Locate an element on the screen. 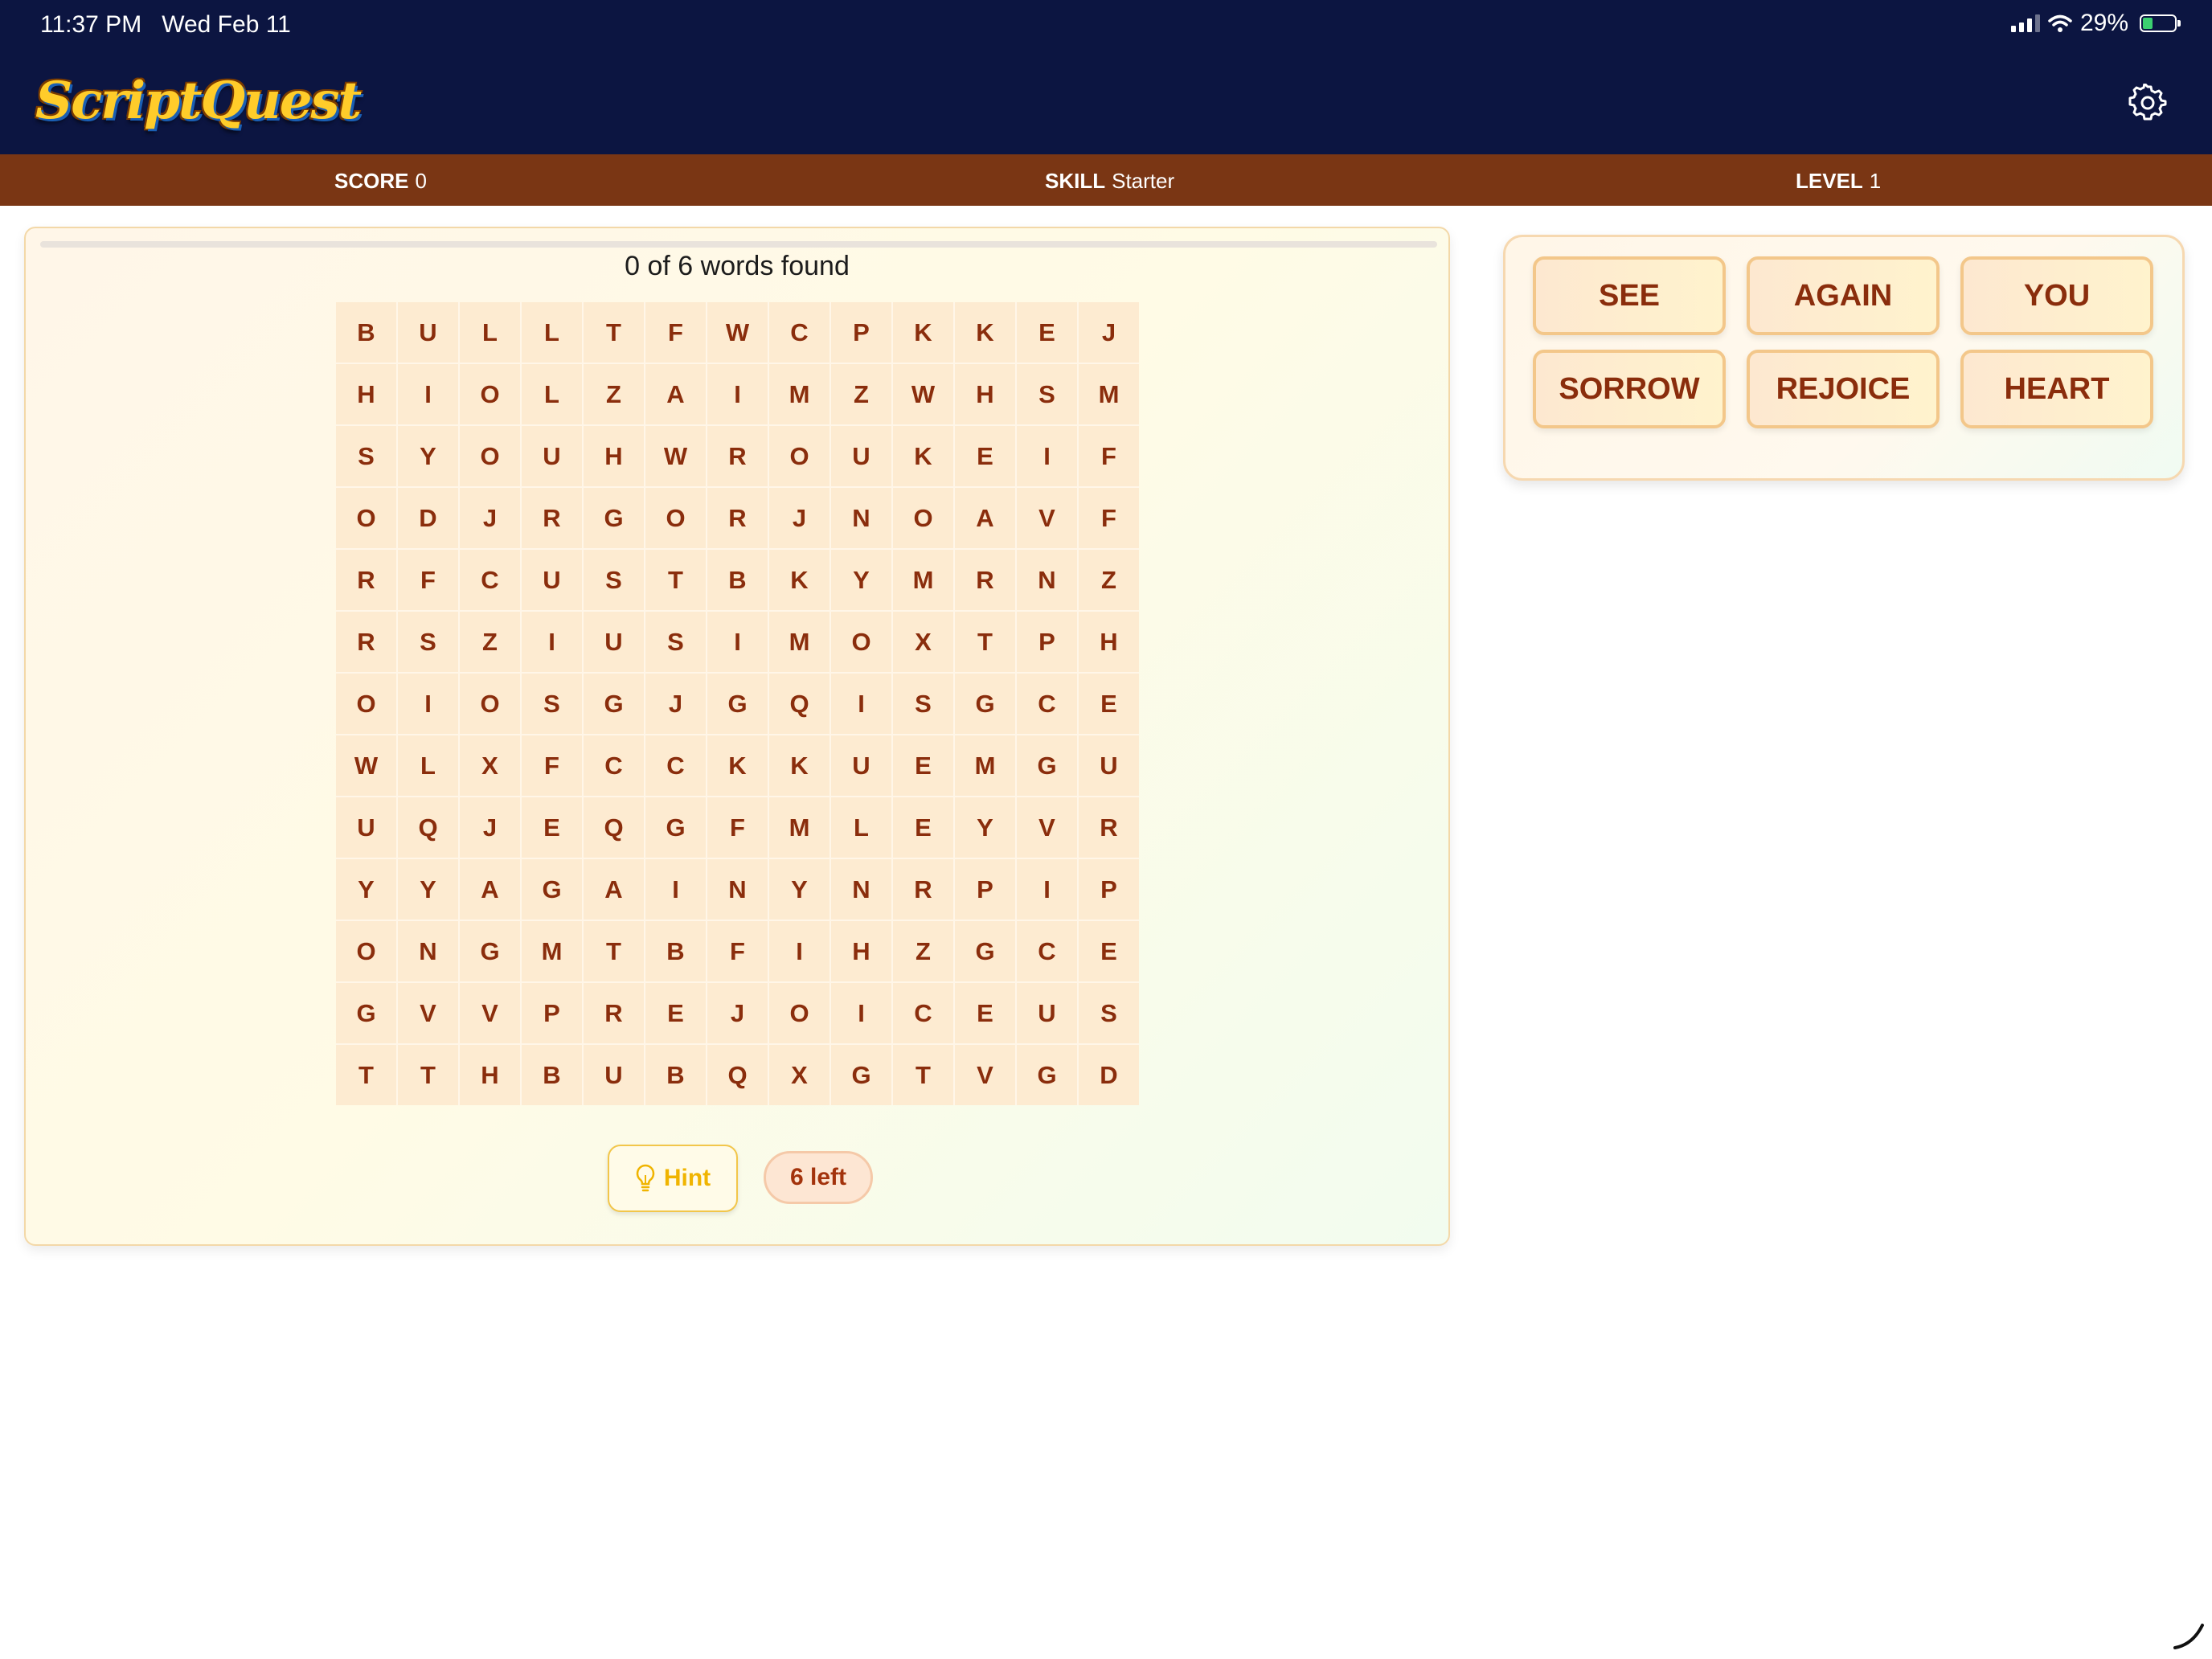  letter-cell: P is located at coordinates (985, 889).